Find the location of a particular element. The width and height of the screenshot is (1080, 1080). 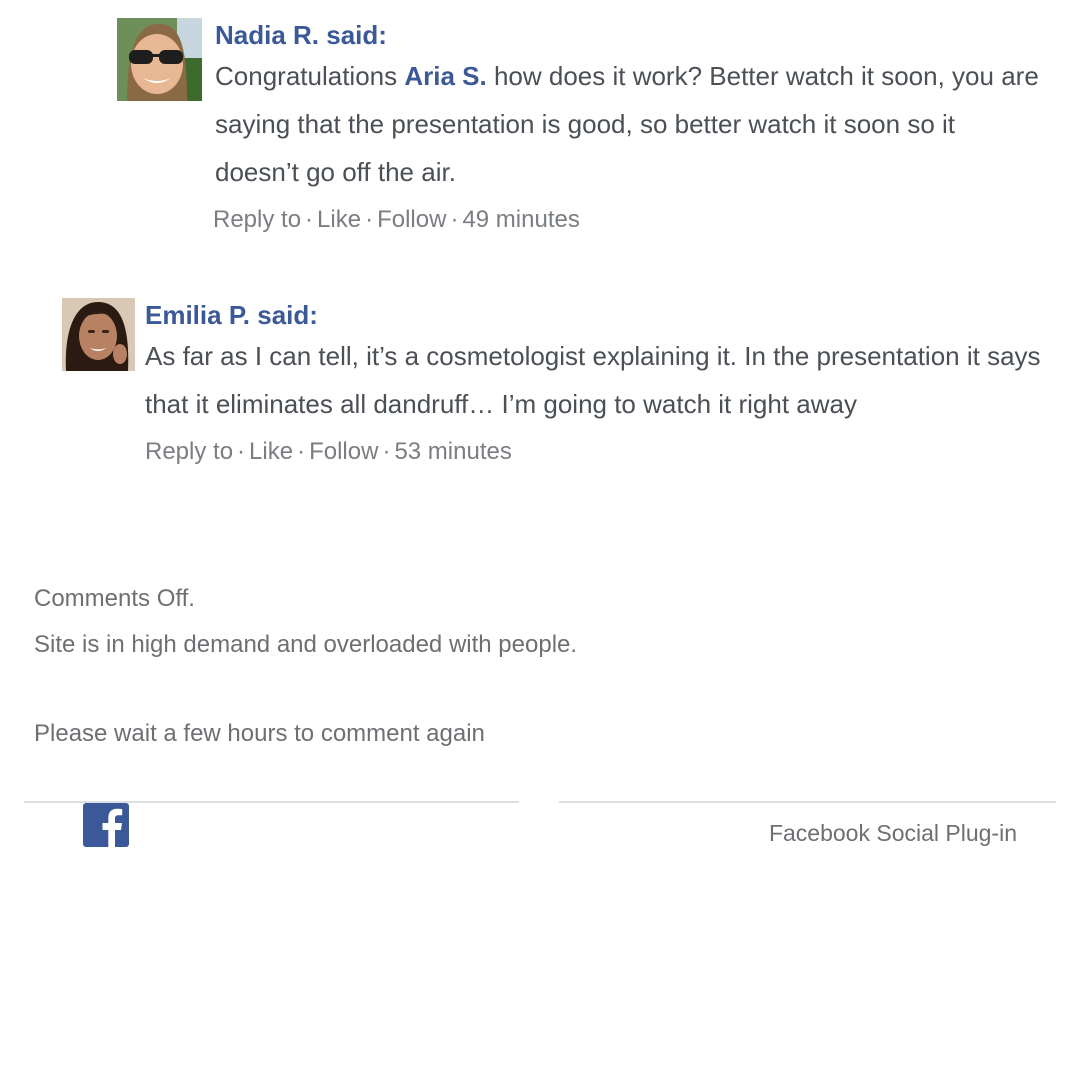

comment-text-part: Congratulations is located at coordinates (310, 76).